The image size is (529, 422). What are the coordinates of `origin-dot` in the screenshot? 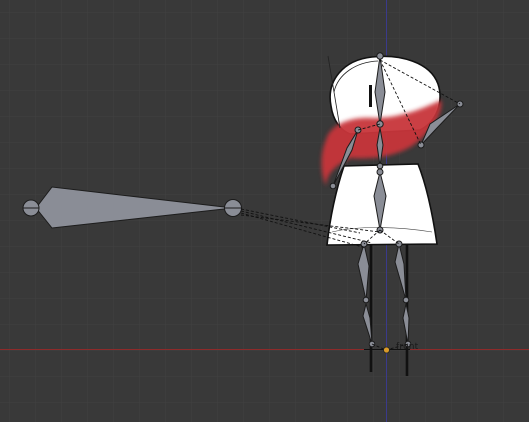 It's located at (386, 350).